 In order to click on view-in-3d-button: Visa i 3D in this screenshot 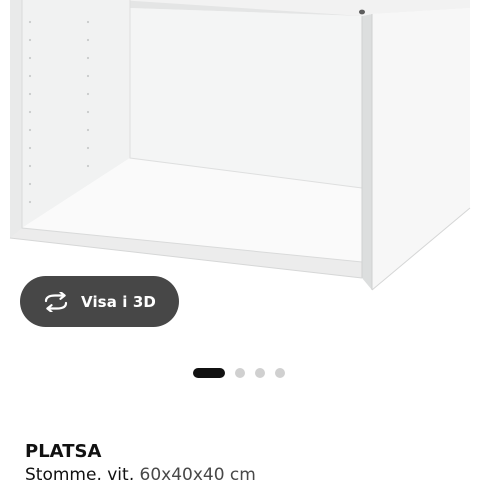, I will do `click(99, 301)`.